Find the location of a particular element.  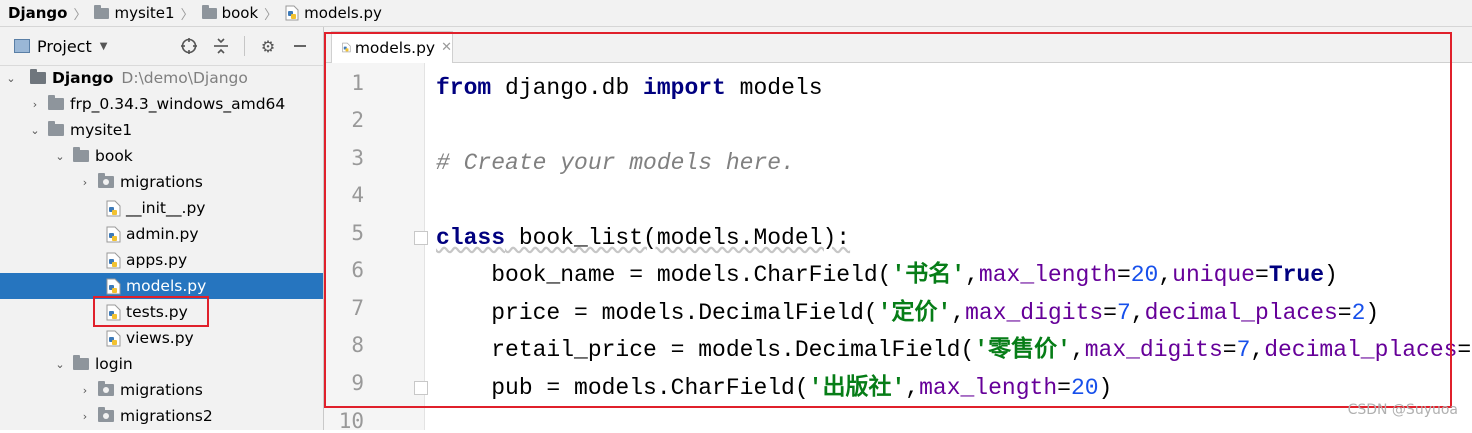

tree-item-admin-py: admin.py is located at coordinates (161, 234).